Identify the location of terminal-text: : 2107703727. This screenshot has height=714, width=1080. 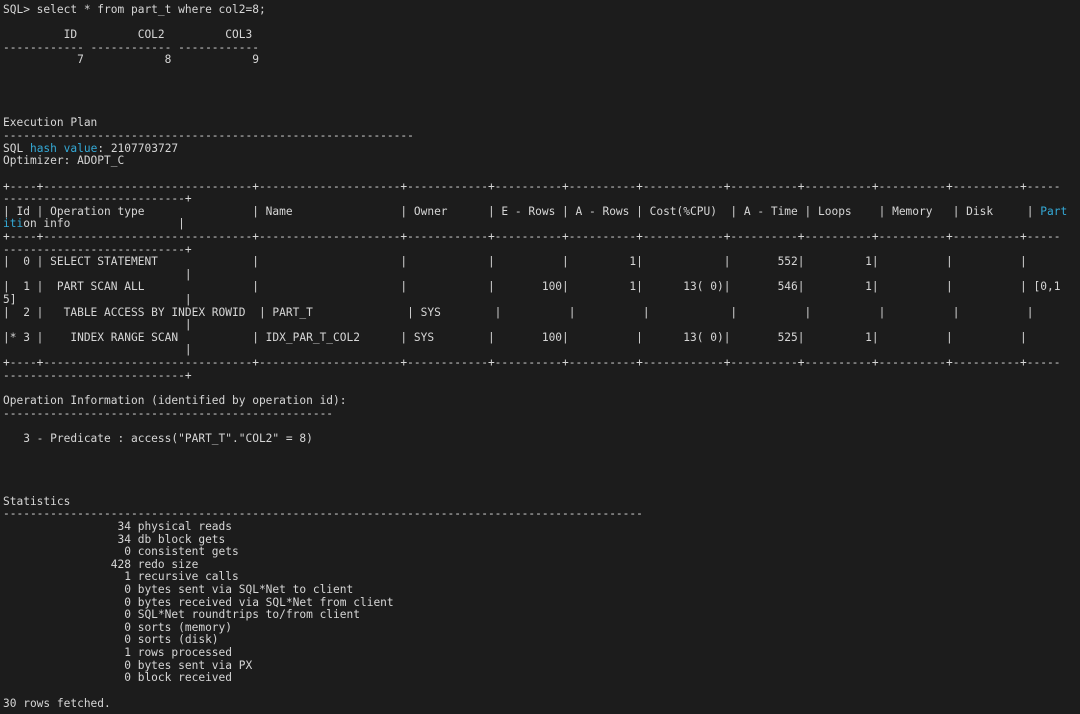
(138, 148).